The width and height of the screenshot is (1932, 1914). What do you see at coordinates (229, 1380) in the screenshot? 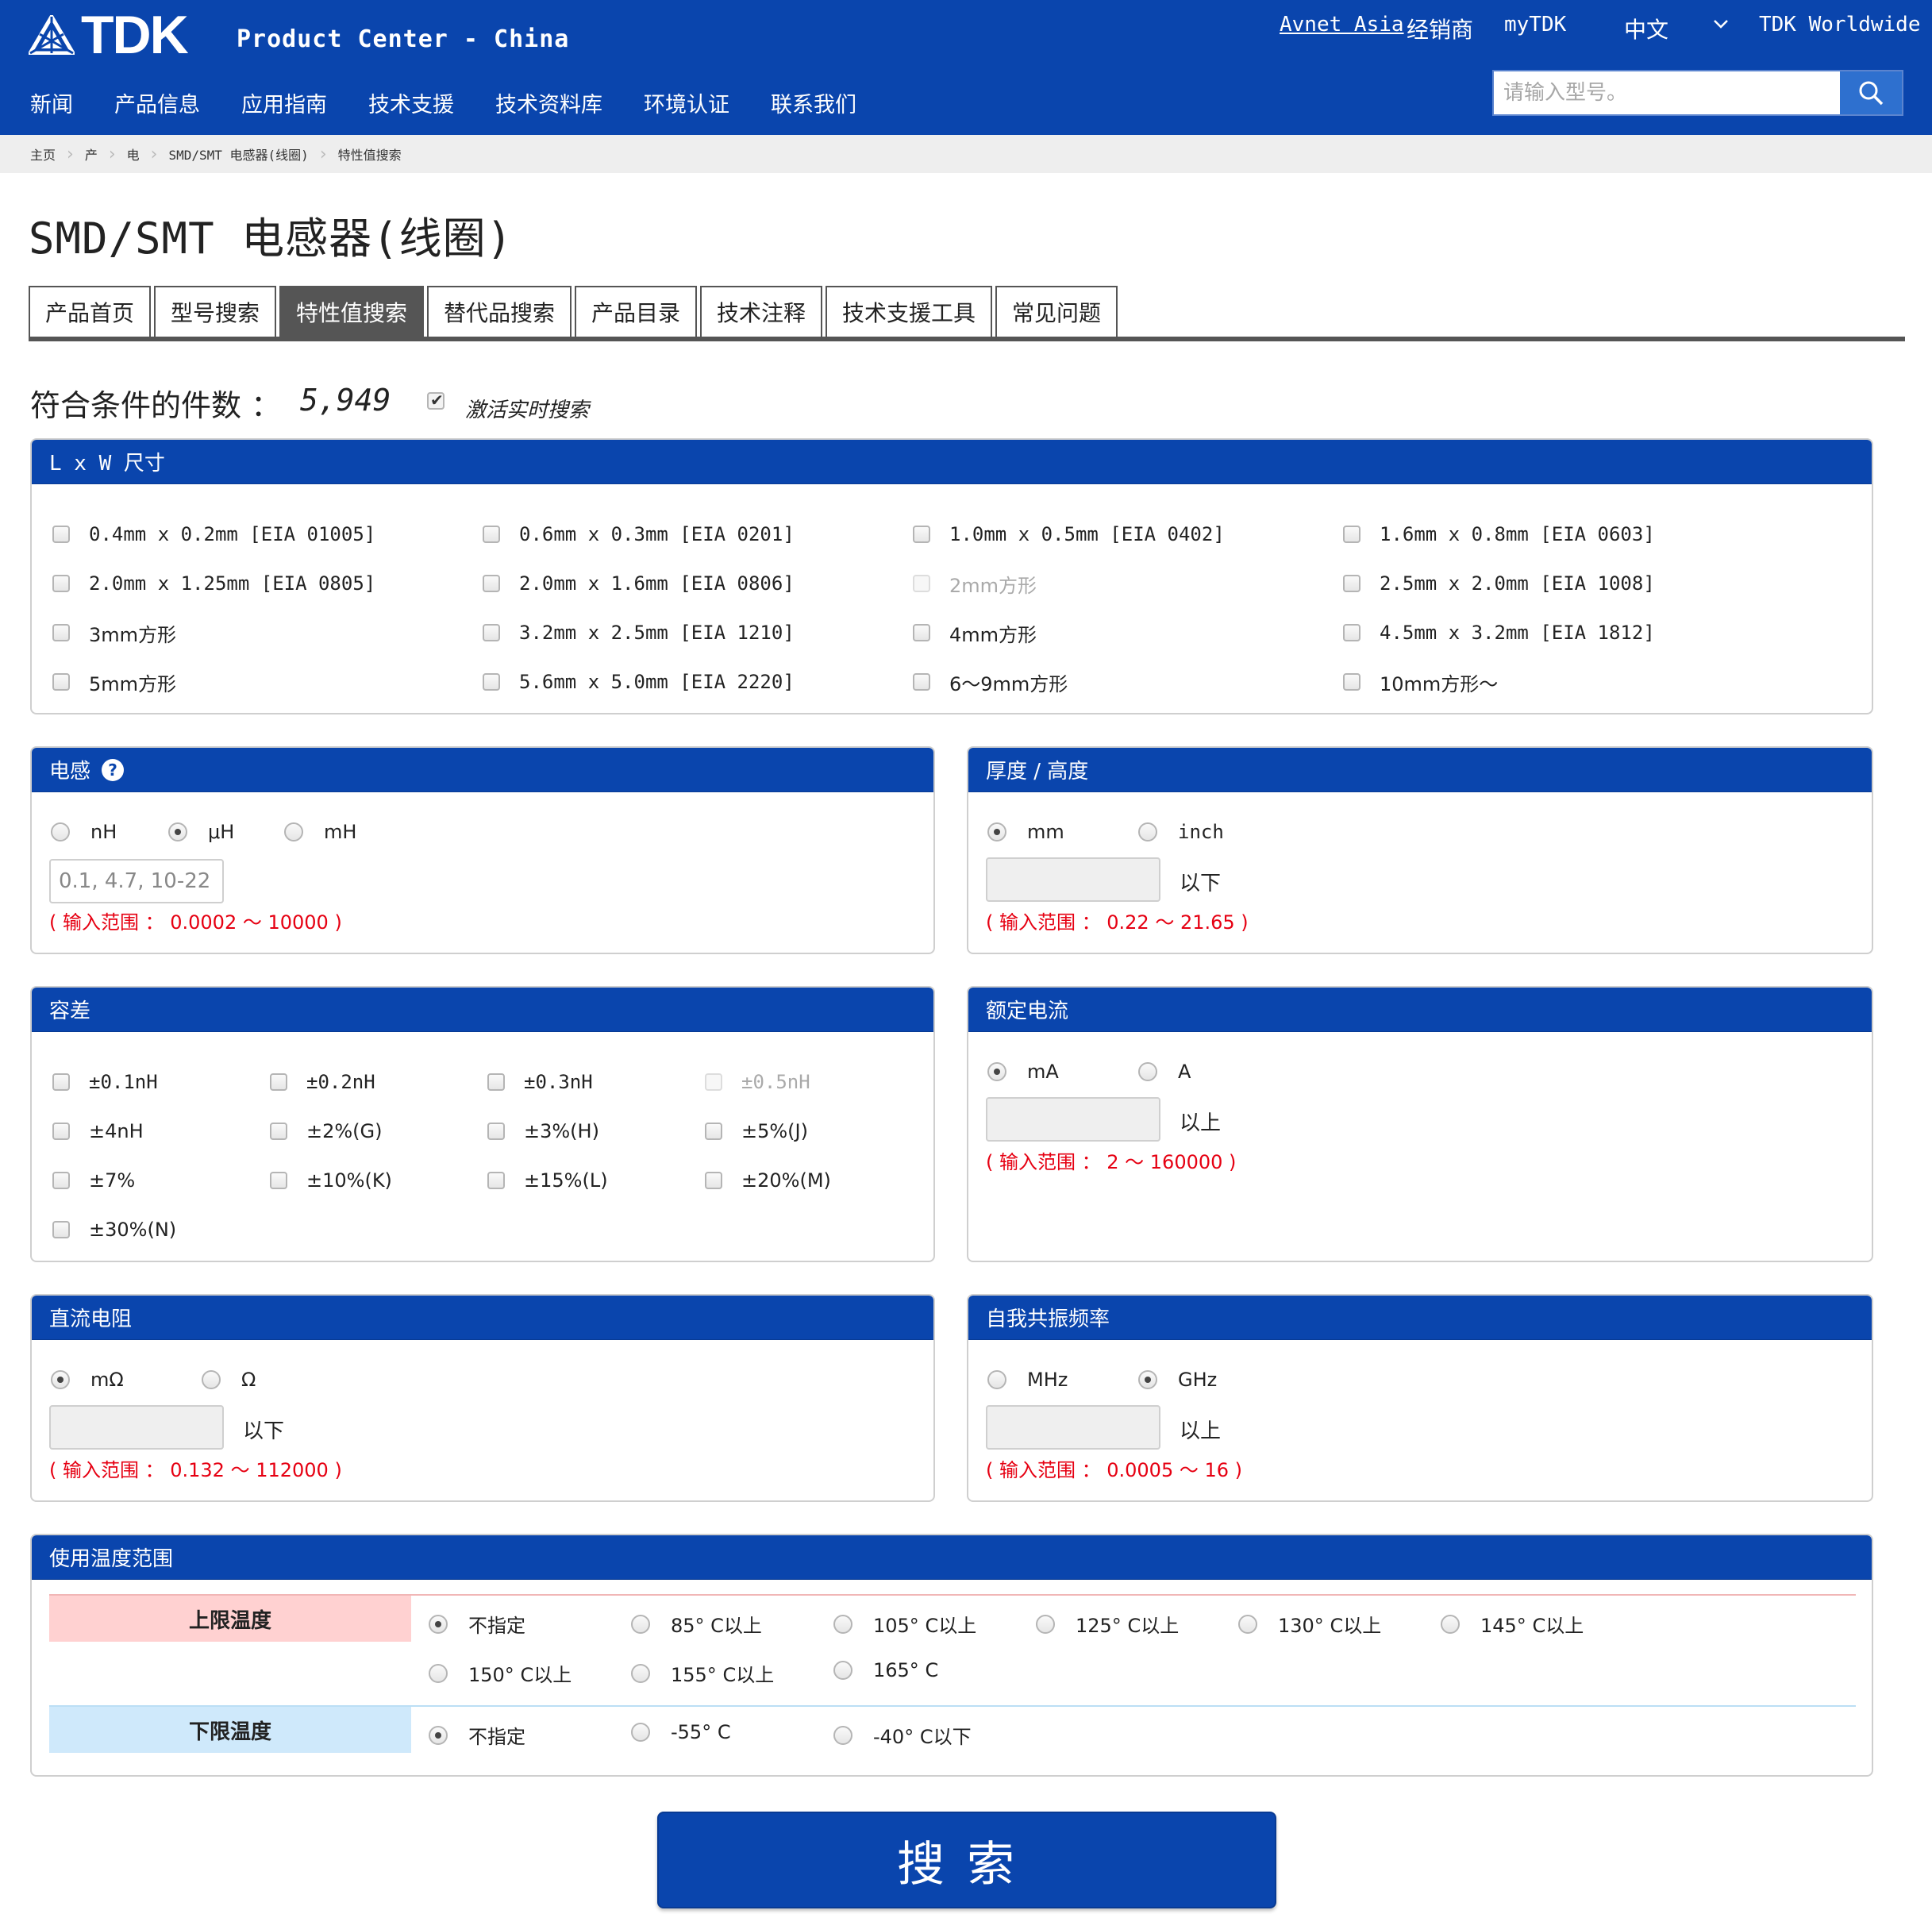
I see `unit-radio-ohm: Ω` at bounding box center [229, 1380].